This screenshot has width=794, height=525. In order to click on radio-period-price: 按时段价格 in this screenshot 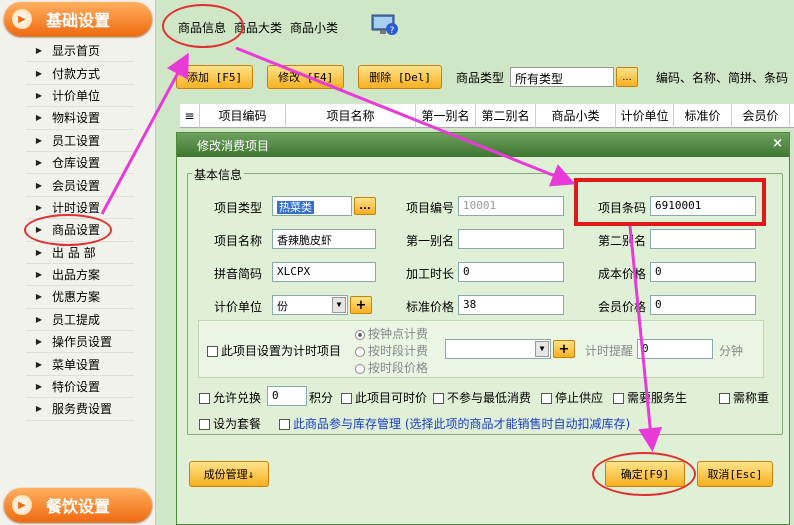, I will do `click(391, 367)`.